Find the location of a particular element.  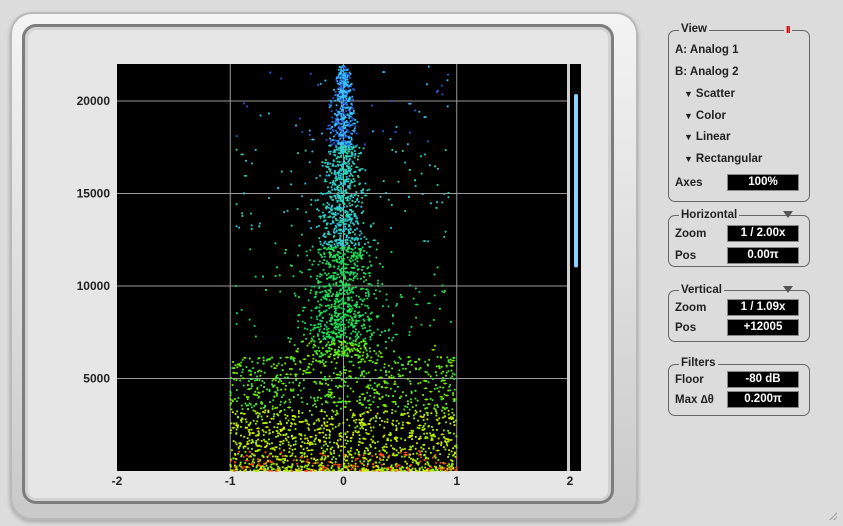

resize-grip-icon is located at coordinates (832, 515).